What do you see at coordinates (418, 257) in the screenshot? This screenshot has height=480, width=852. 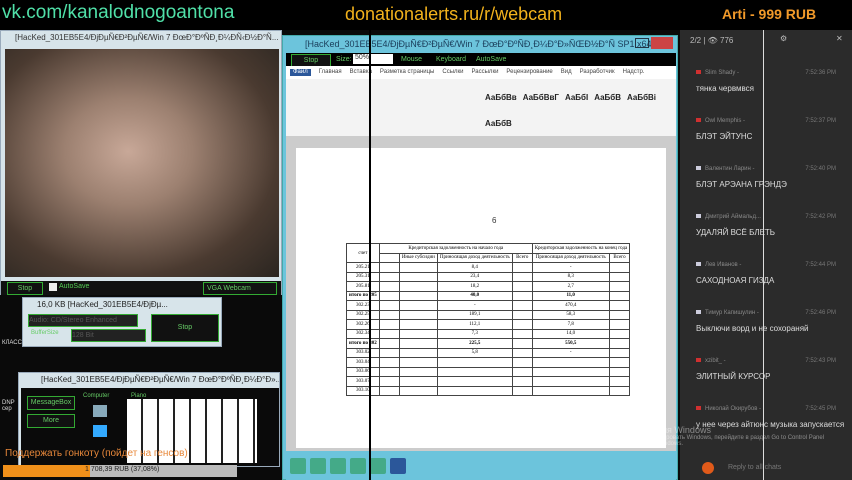 I see `table-header: Иные субсидии` at bounding box center [418, 257].